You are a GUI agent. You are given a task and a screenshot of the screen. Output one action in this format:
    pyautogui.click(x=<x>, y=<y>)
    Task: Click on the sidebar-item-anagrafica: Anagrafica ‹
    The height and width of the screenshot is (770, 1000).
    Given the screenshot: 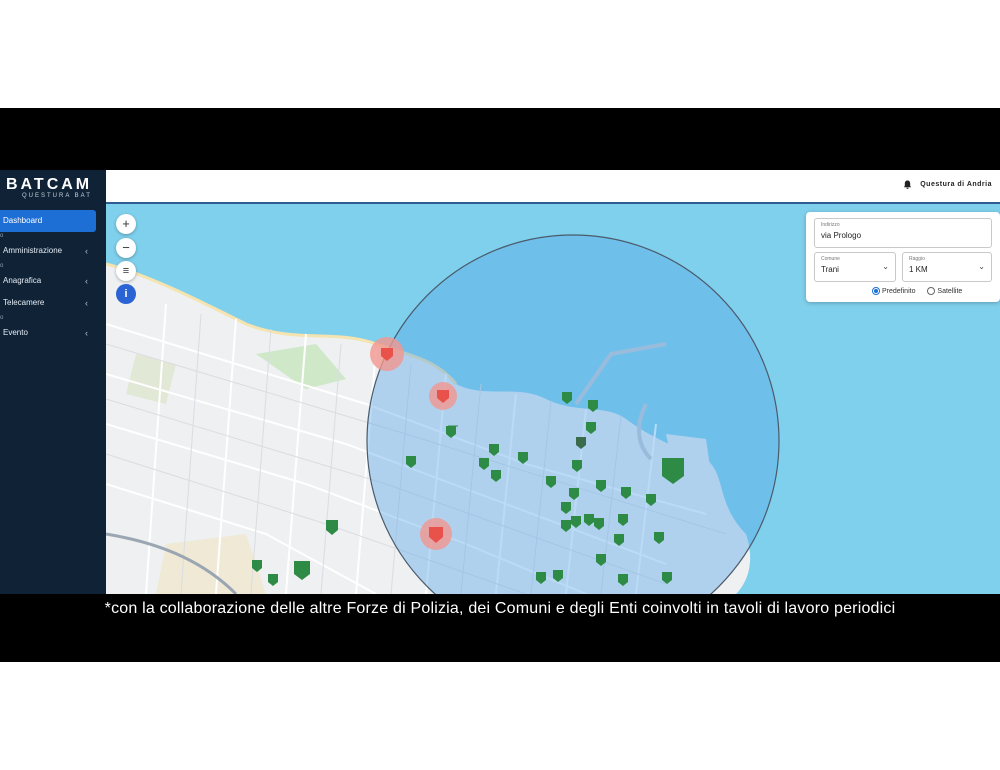 What is the action you would take?
    pyautogui.click(x=53, y=281)
    